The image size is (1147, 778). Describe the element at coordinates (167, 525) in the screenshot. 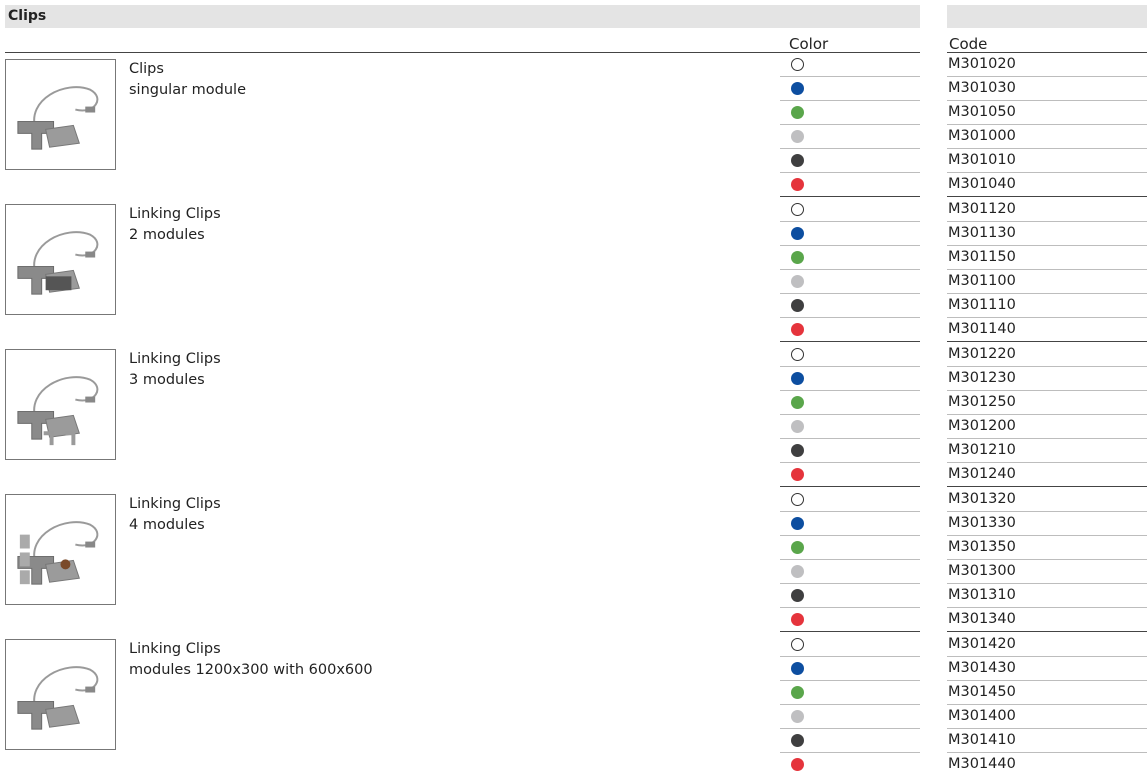

I see `product-description: 4 modules` at that location.